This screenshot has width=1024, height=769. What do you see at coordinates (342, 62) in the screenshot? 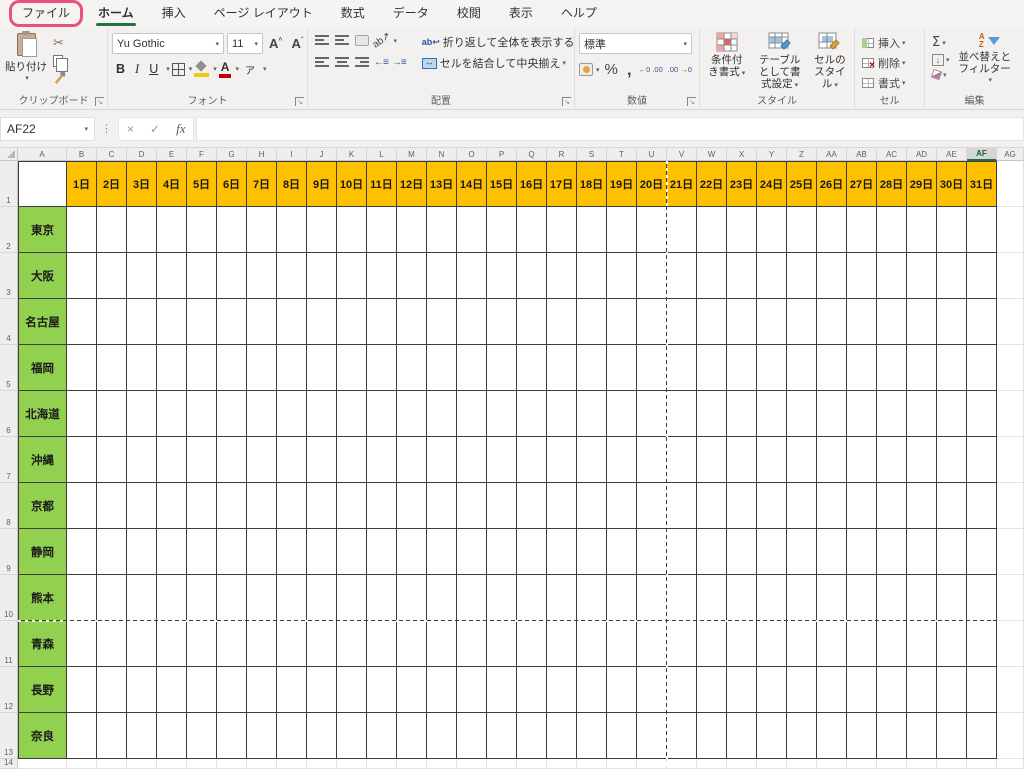
I see `align-center-icon` at bounding box center [342, 62].